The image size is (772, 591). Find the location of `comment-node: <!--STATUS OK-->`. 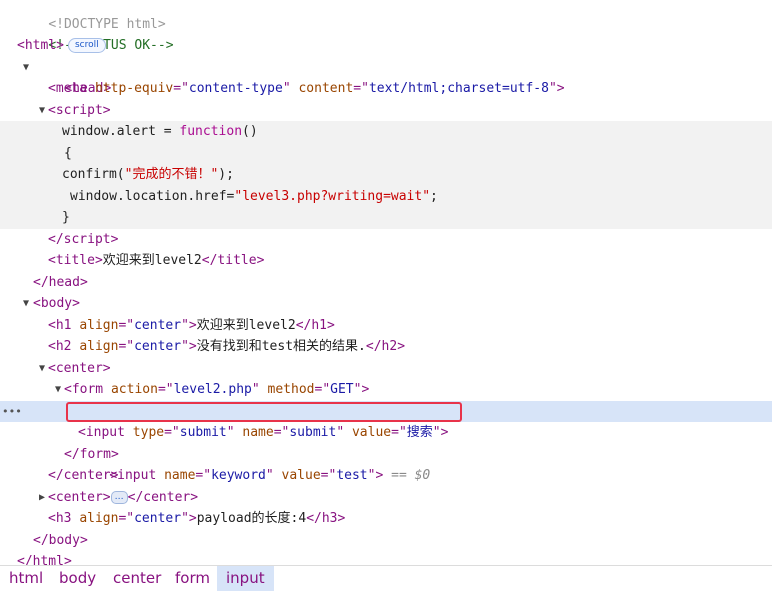

comment-node: <!--STATUS OK--> is located at coordinates (386, 33).